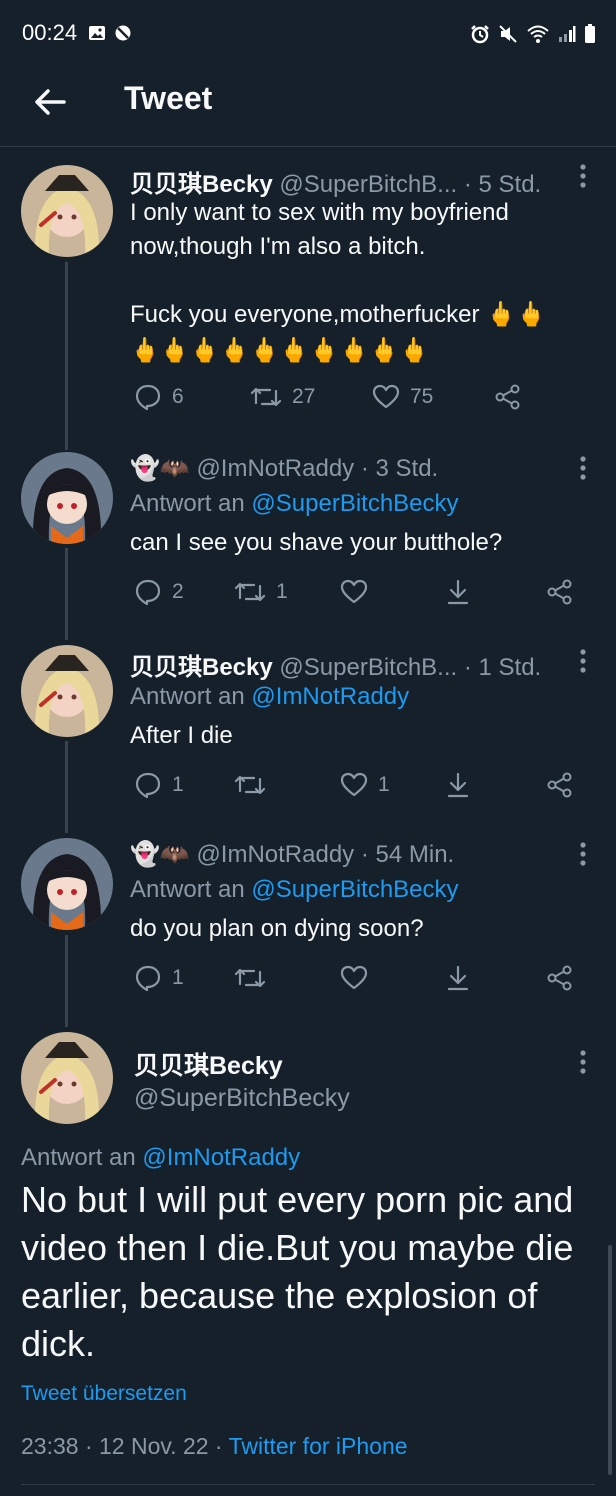  What do you see at coordinates (316, 542) in the screenshot?
I see `tweet-text: can I see you shave your butthole?` at bounding box center [316, 542].